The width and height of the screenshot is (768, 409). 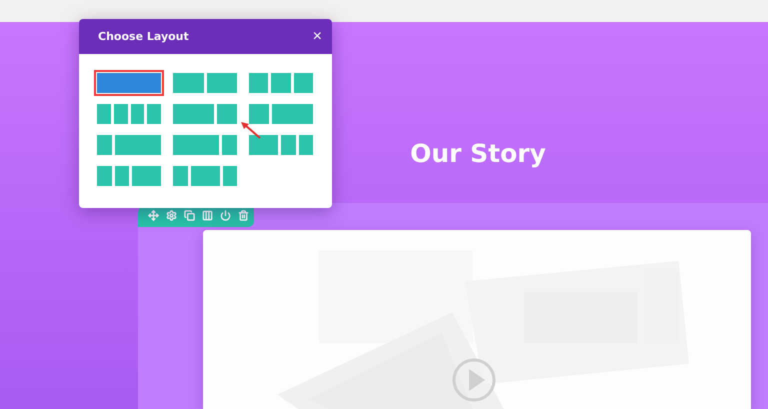 I want to click on settings-icon, so click(x=171, y=215).